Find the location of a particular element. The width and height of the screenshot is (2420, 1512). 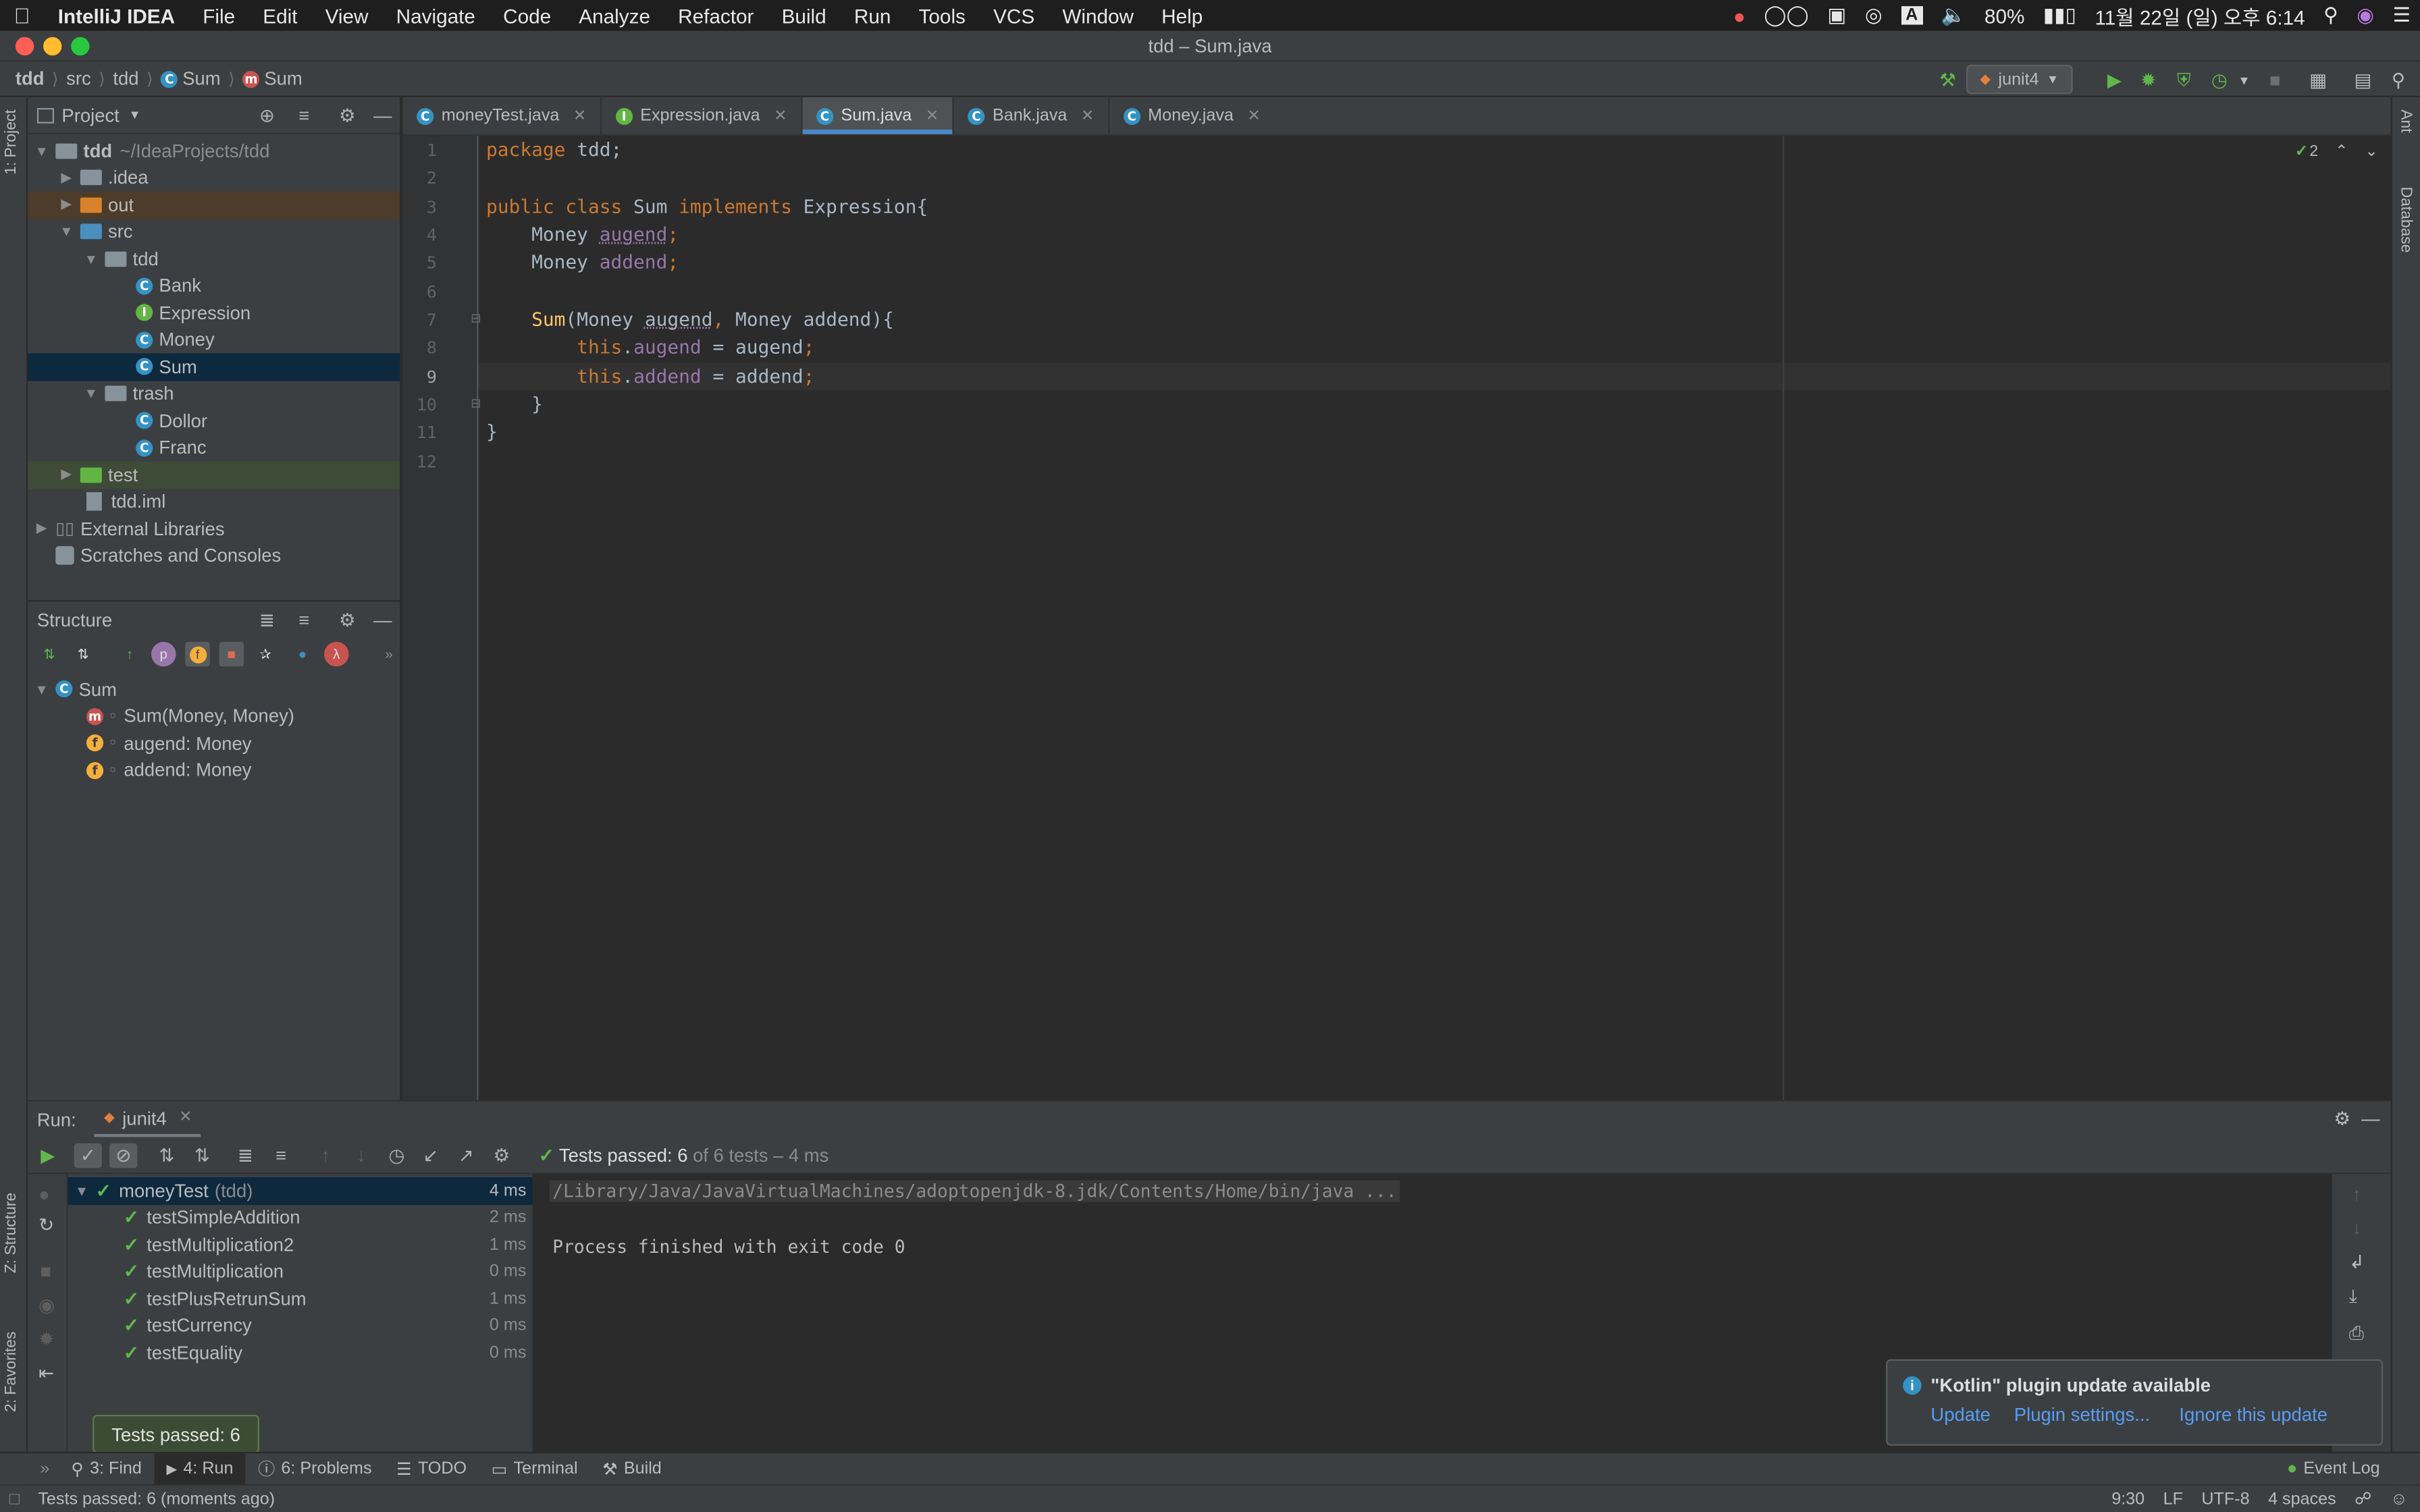

inspection-widget: ✓ 2 ⌃ ⌄ is located at coordinates (2336, 152).